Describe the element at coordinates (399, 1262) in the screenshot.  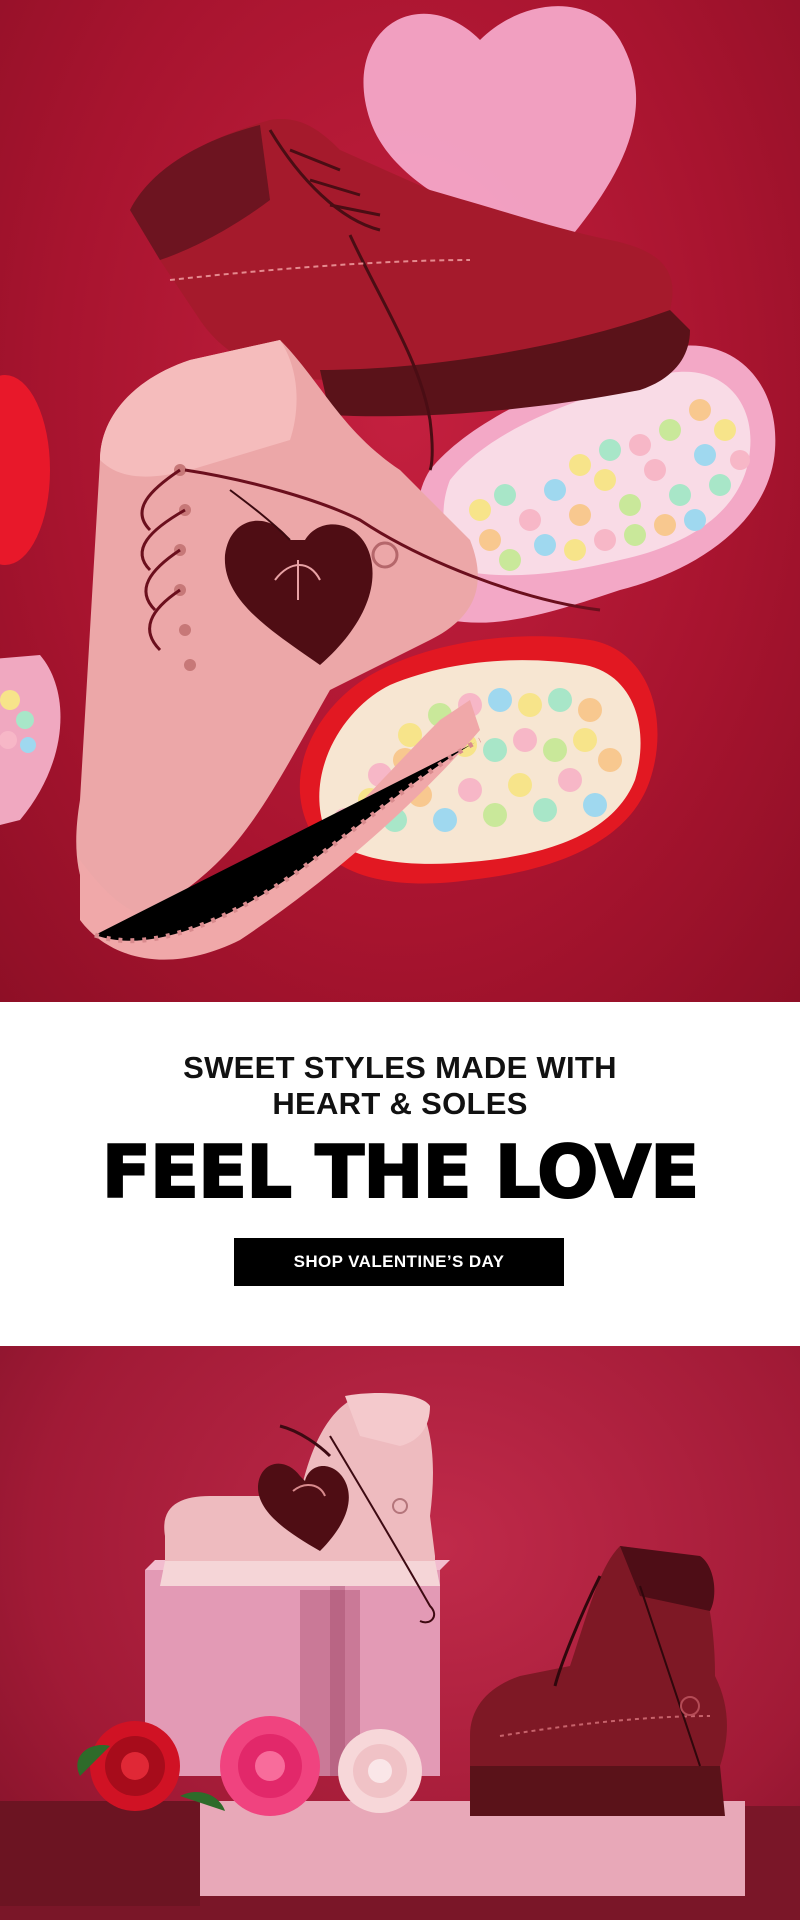
I see `shop-valentines-day-button: SHOP VALENTINE’S DAY` at that location.